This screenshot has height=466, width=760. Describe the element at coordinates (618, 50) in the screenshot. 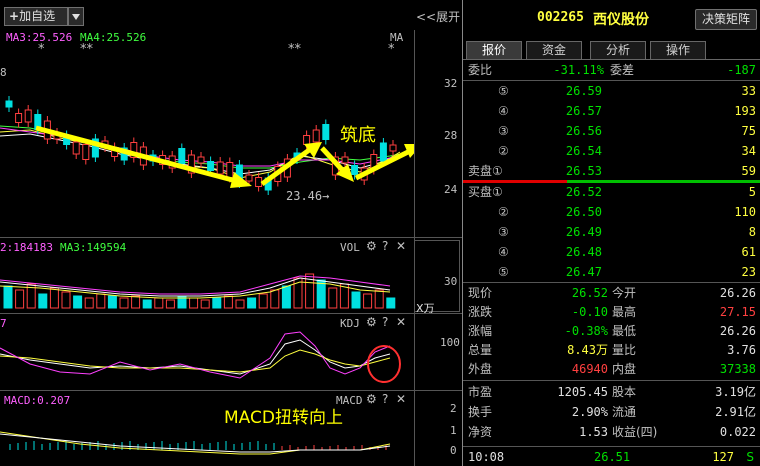

I see `tab-analysis: 分析` at that location.